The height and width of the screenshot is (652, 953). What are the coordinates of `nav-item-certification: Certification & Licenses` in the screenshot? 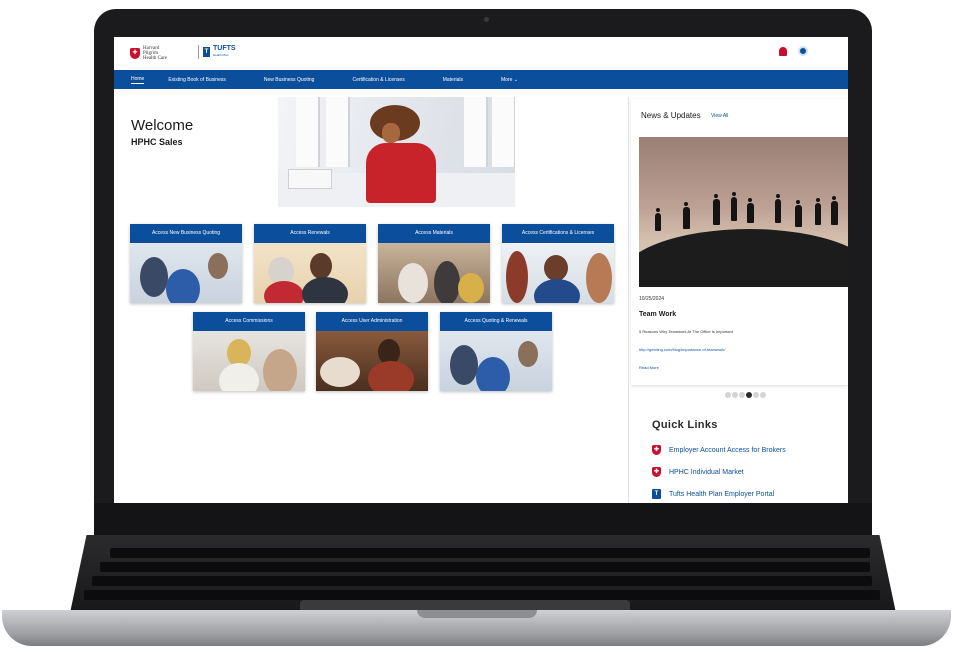 It's located at (378, 80).